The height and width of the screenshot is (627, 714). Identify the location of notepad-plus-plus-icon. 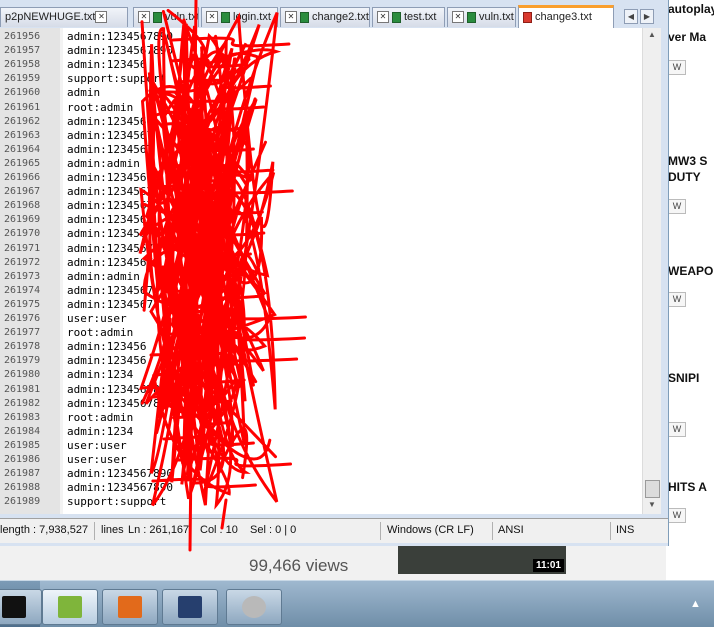
(70, 607).